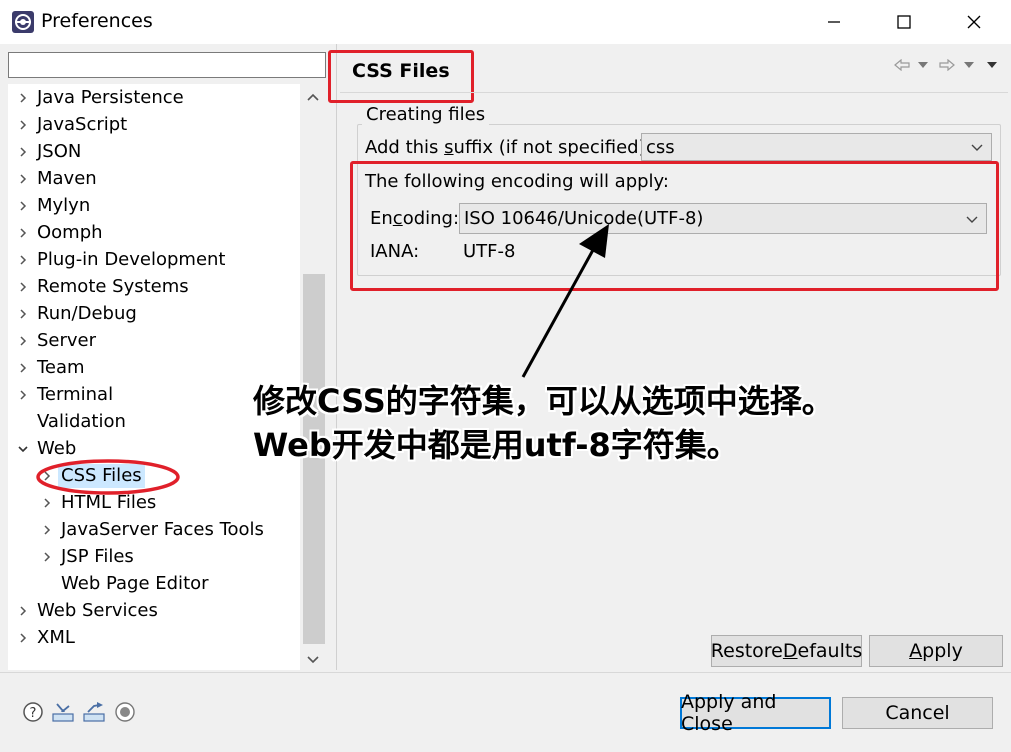 This screenshot has width=1011, height=752. What do you see at coordinates (59, 151) in the screenshot?
I see `tree-item-label: JSON` at bounding box center [59, 151].